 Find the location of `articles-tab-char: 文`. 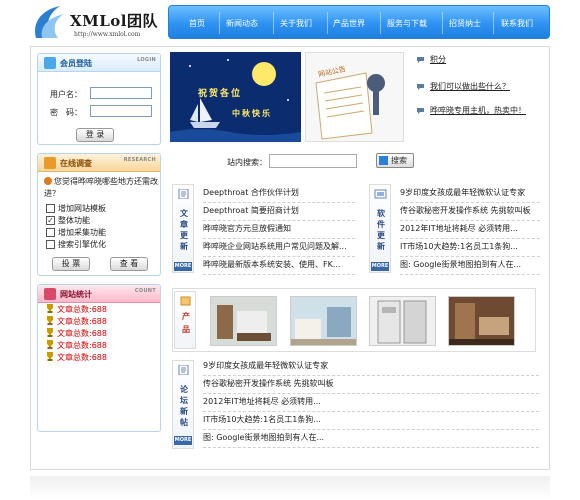

articles-tab-char: 文 is located at coordinates (184, 213).